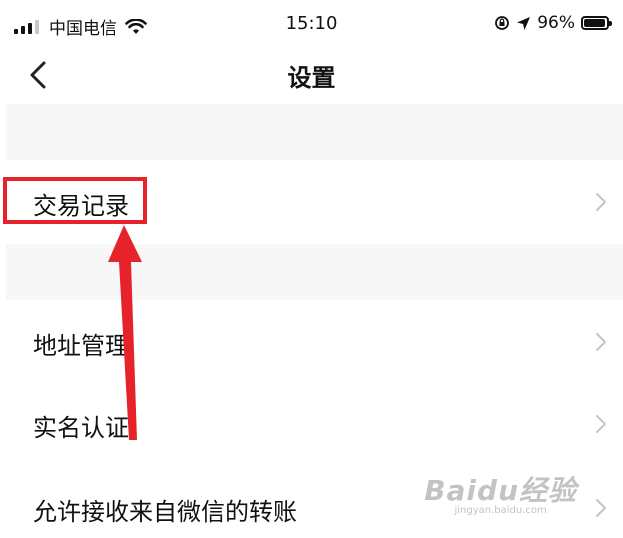  I want to click on watermark: Baidu经验 jingyan.baidu.com, so click(500, 492).